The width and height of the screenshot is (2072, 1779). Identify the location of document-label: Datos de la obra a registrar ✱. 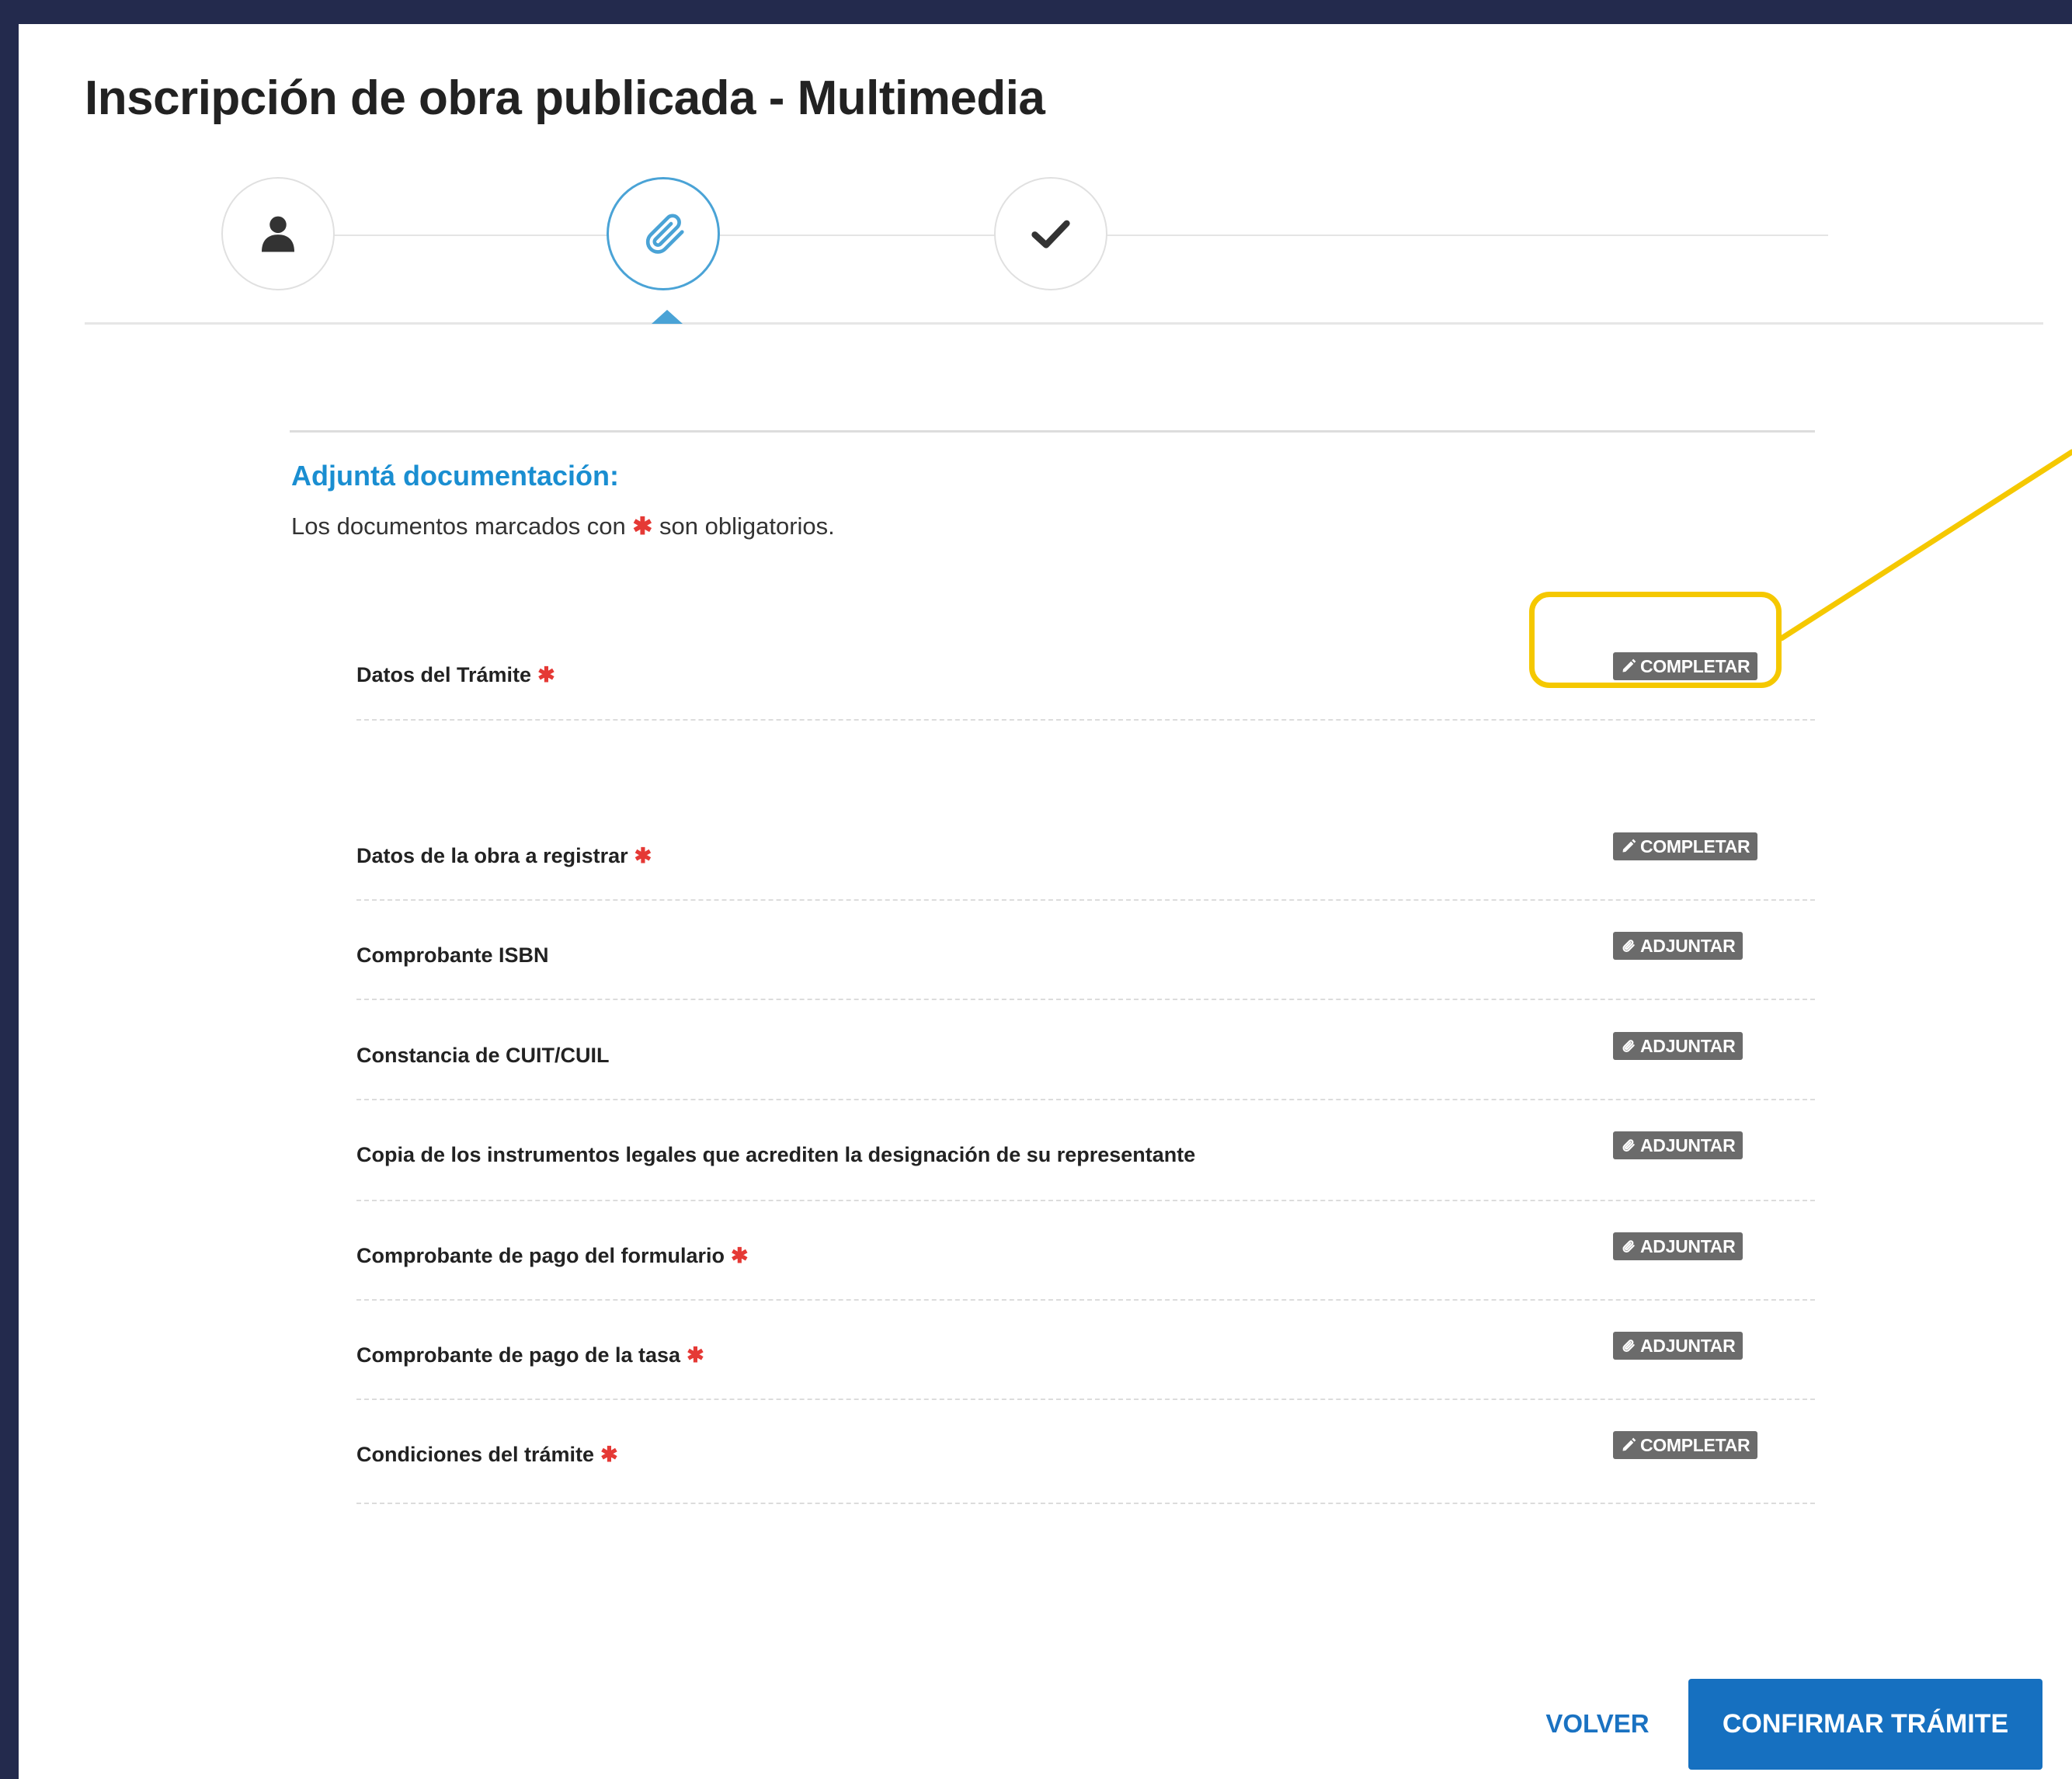
(504, 856).